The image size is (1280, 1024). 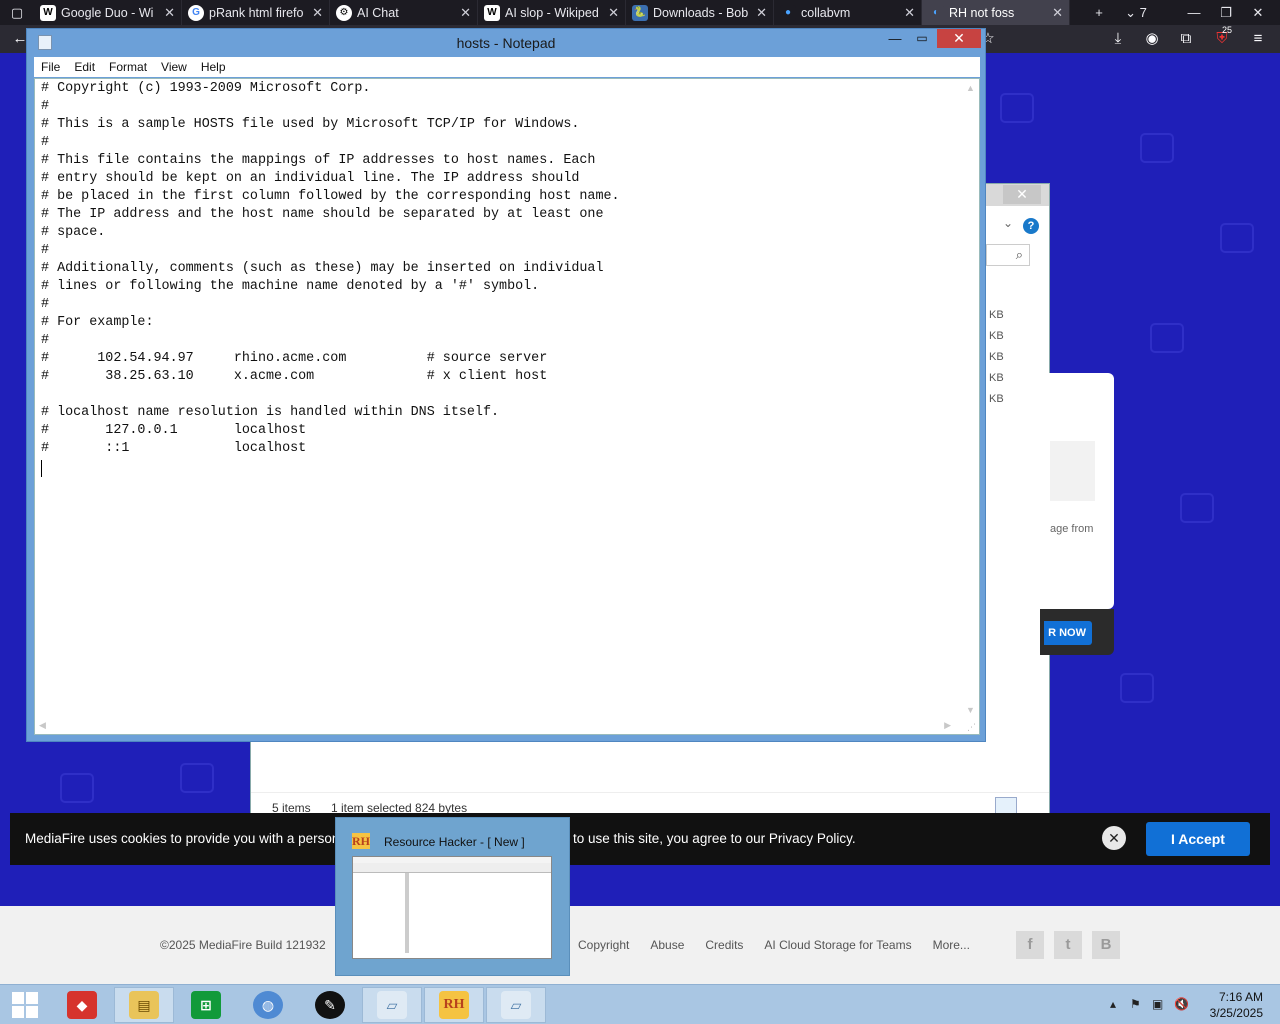 What do you see at coordinates (1181, 1004) in the screenshot?
I see `volume-muted-icon: 🔇` at bounding box center [1181, 1004].